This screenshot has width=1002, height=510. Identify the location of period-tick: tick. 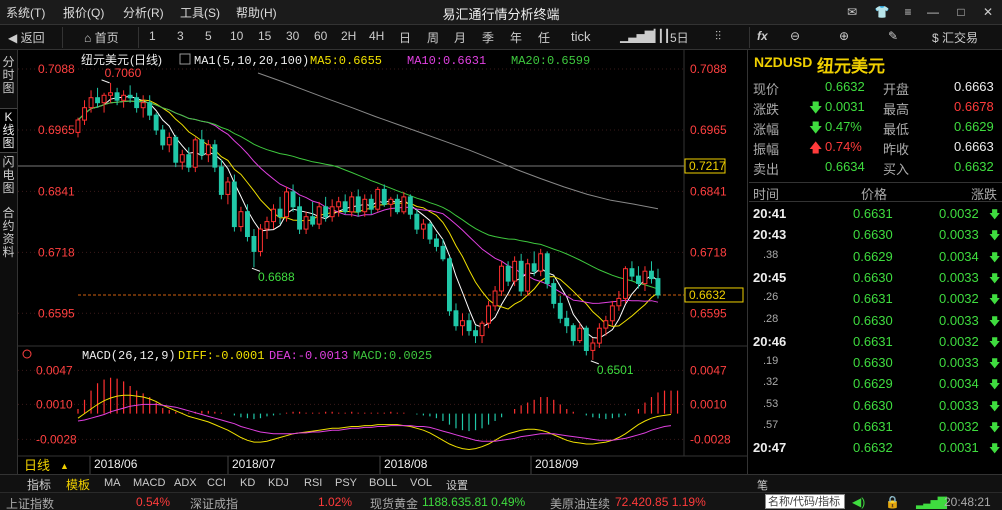
(581, 36).